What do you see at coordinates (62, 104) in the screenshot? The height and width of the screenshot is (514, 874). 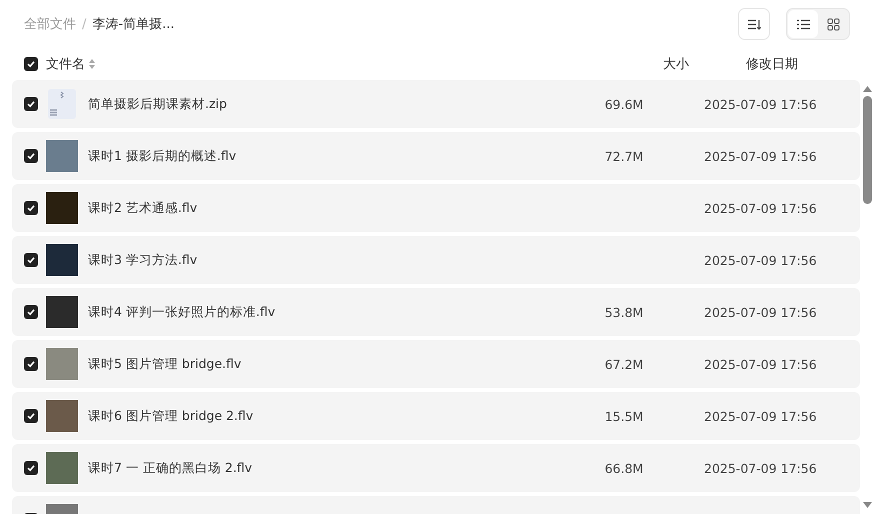 I see `zip-file-icon` at bounding box center [62, 104].